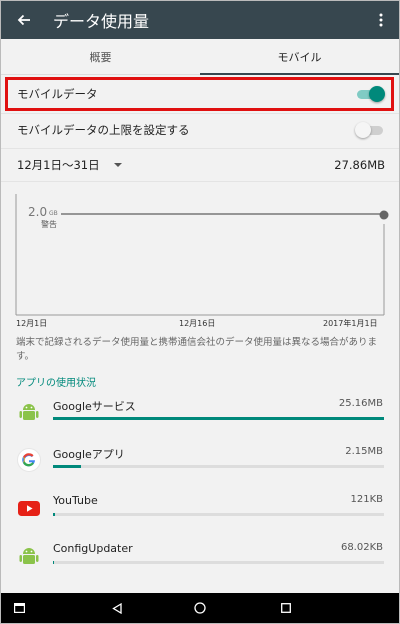 The image size is (400, 624). I want to click on nav-home-icon, so click(200, 608).